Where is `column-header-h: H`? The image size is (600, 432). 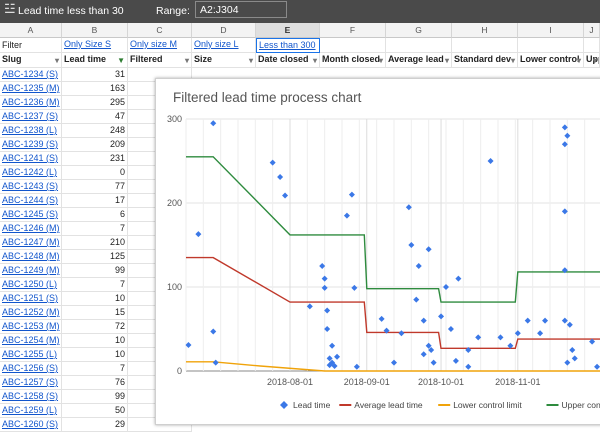
column-header-h: H is located at coordinates (485, 30).